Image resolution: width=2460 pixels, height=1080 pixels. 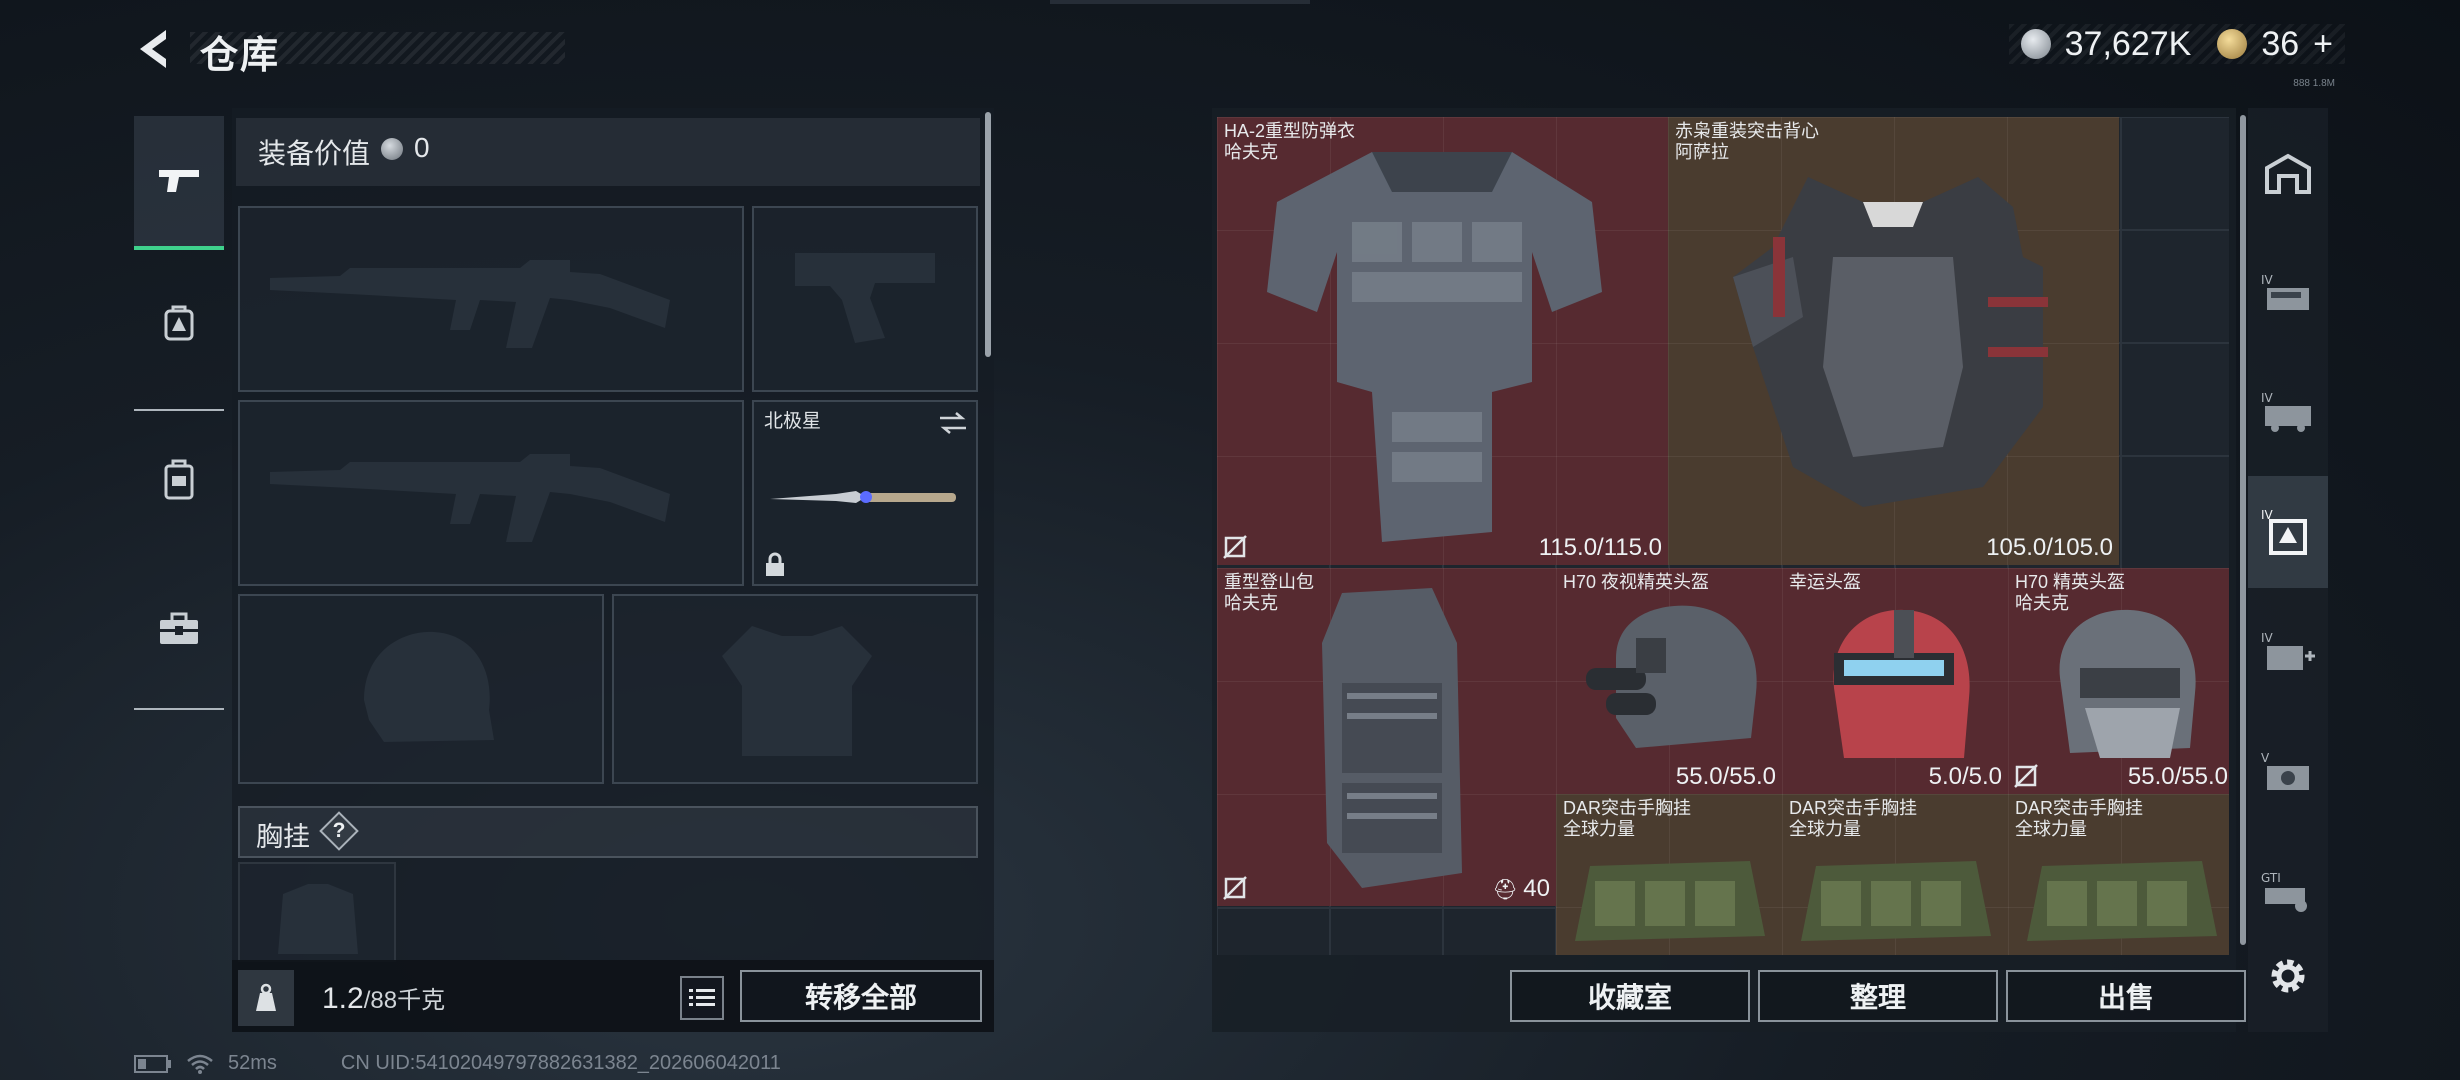 What do you see at coordinates (2126, 996) in the screenshot?
I see `sell-button: 出售` at bounding box center [2126, 996].